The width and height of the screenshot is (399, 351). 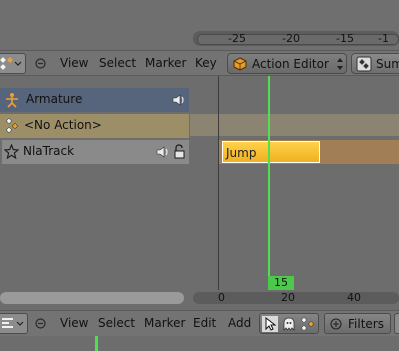 I want to click on keyframe-filter-icon, so click(x=308, y=324).